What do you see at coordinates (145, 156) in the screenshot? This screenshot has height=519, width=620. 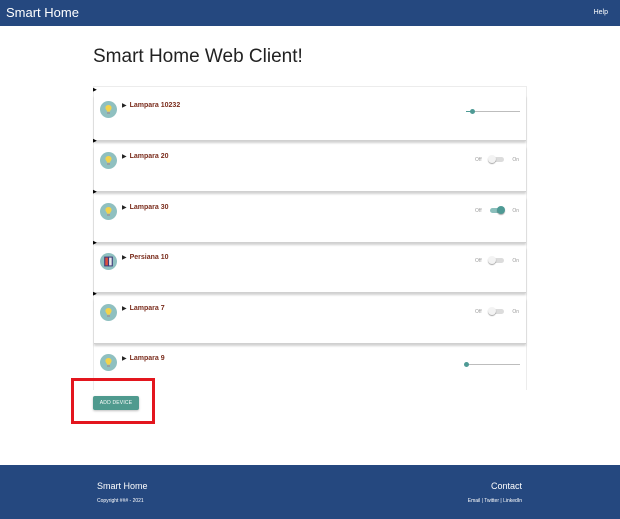 I see `device-name-toggle: ▶ Lampara 20` at bounding box center [145, 156].